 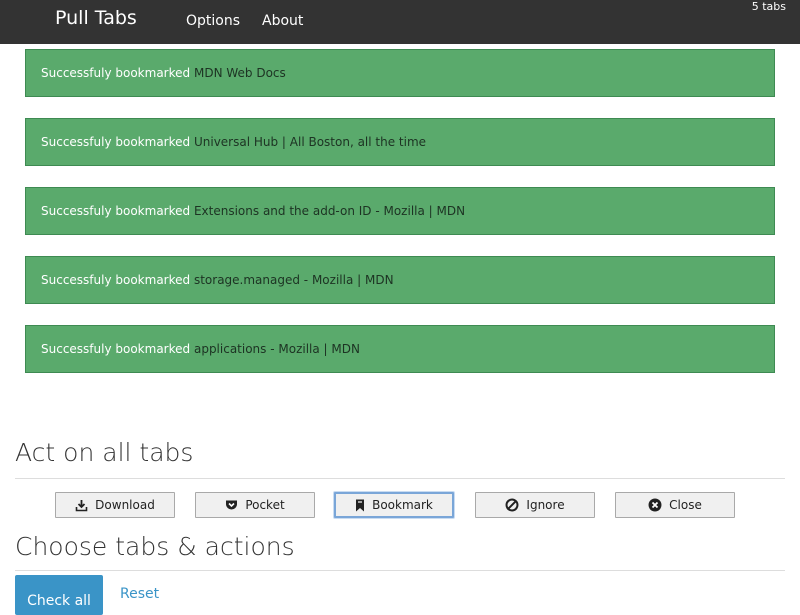 I want to click on download-button: Download, so click(x=115, y=505).